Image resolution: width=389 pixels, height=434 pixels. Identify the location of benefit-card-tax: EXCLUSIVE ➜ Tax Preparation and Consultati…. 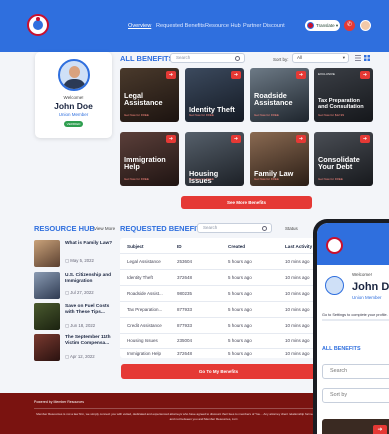
(343, 95).